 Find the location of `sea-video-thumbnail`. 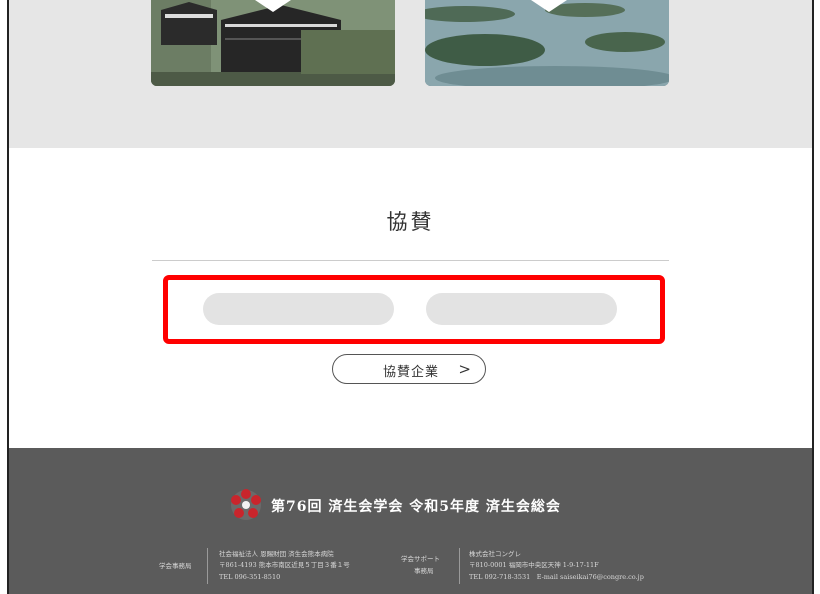

sea-video-thumbnail is located at coordinates (547, 43).